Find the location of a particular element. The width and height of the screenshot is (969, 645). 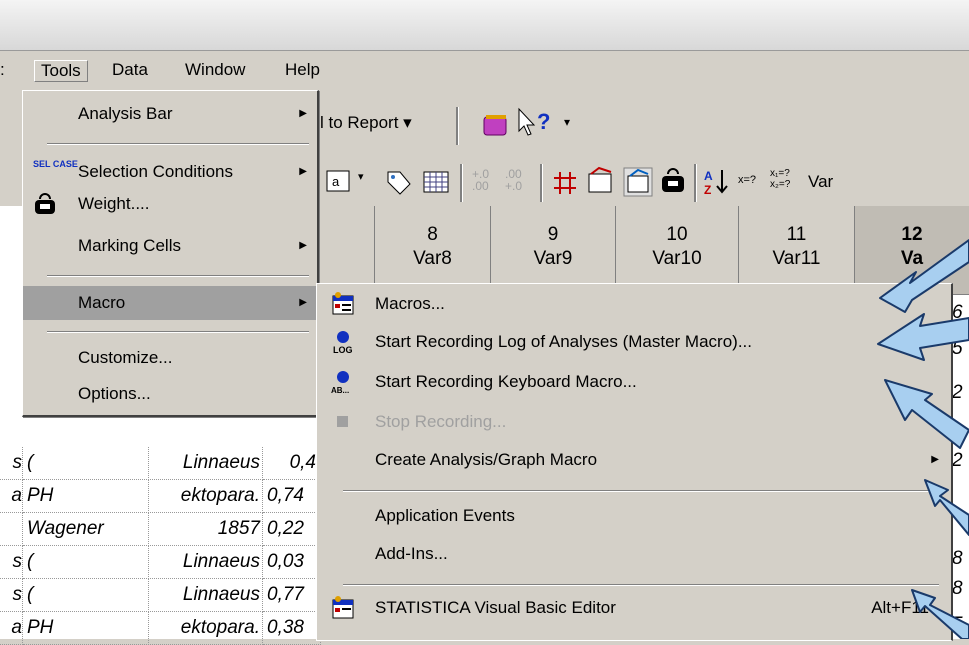

menu-item-analysis-bar: Analysis Bar ▶ is located at coordinates (170, 114).